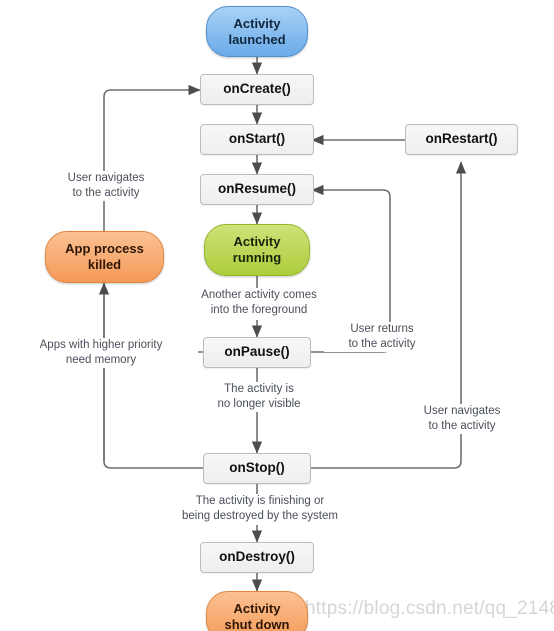  What do you see at coordinates (461, 139) in the screenshot?
I see `node-onrestart: onRestart()` at bounding box center [461, 139].